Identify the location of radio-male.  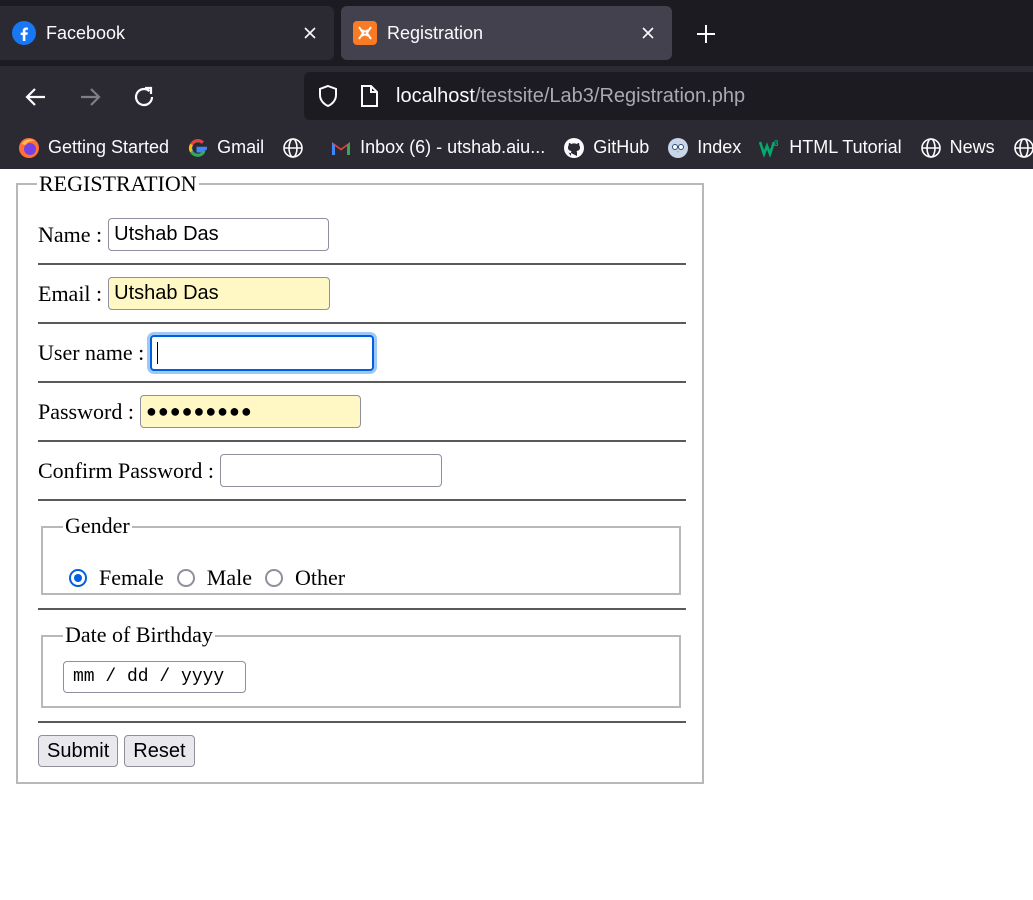
(185, 578).